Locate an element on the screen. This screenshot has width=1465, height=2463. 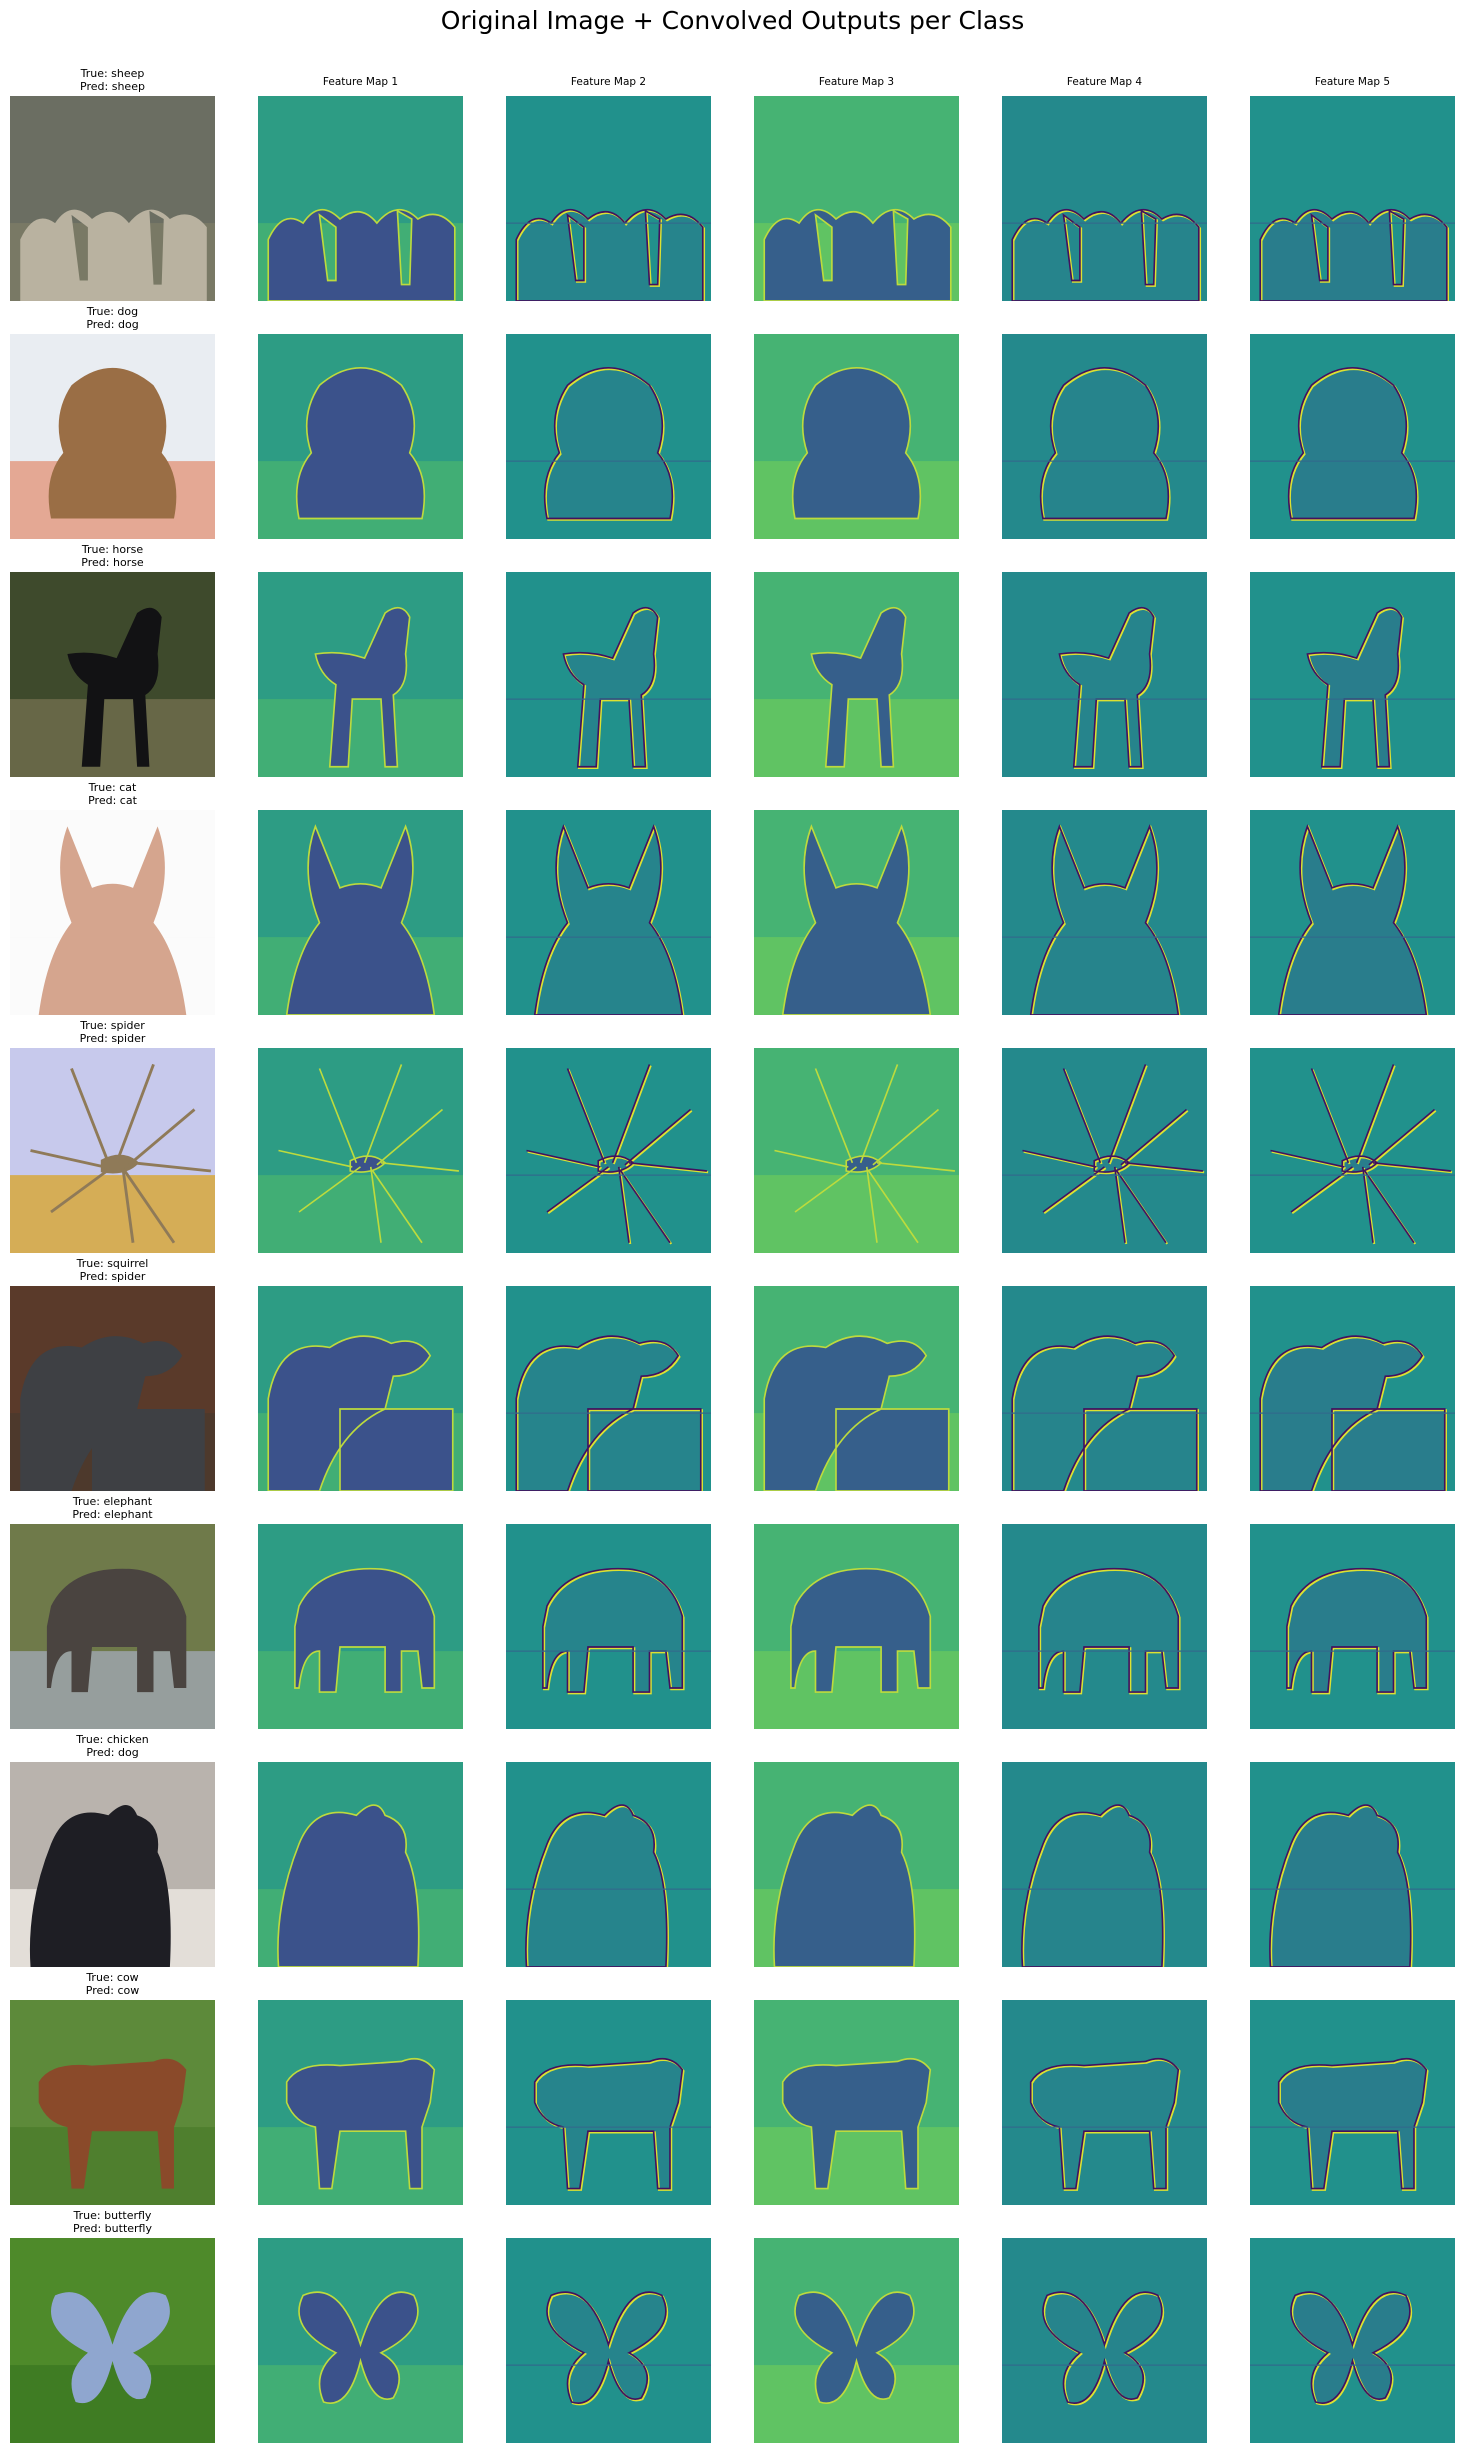
feature-map-4-dog is located at coordinates (1104, 436).